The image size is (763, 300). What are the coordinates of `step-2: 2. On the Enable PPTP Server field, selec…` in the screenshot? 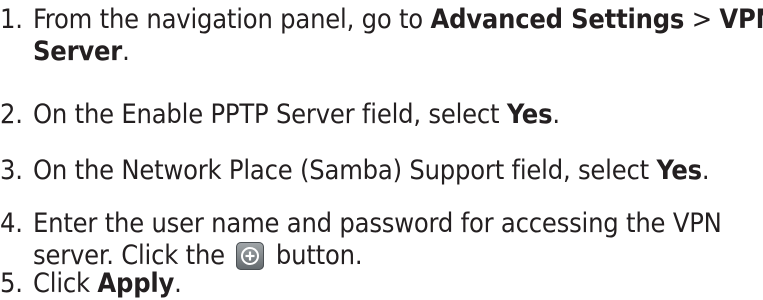 It's located at (280, 115).